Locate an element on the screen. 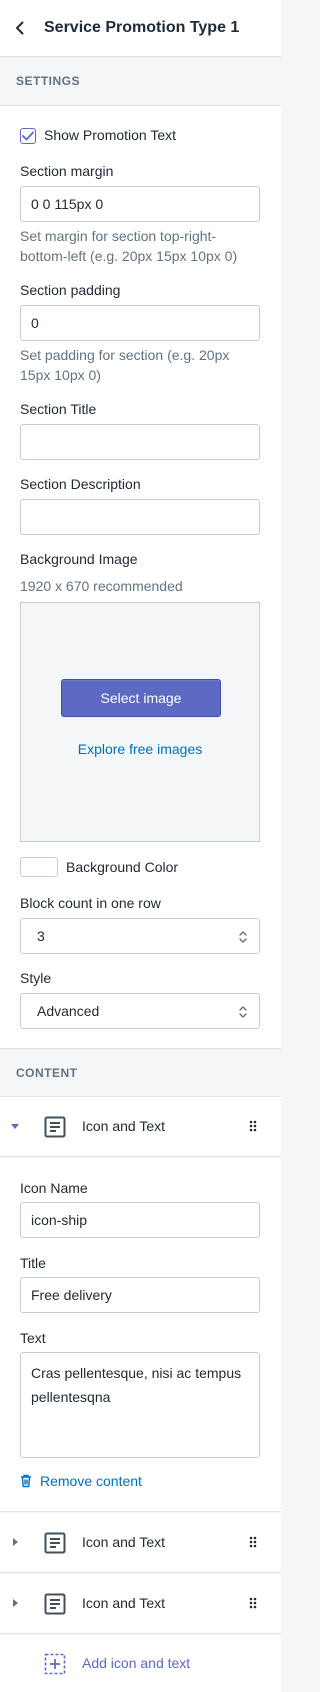 The width and height of the screenshot is (320, 1692). trash-icon is located at coordinates (26, 1481).